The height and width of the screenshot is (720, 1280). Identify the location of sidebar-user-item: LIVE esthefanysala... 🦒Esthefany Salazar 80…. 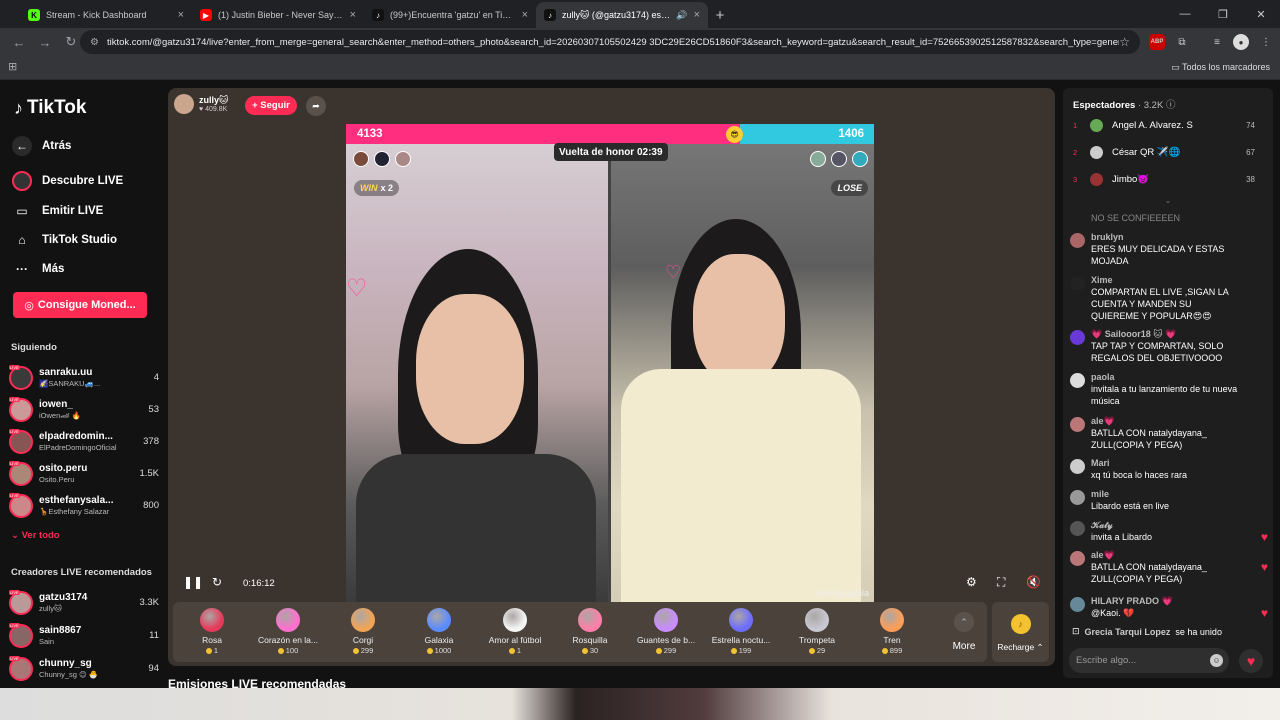
(84, 506).